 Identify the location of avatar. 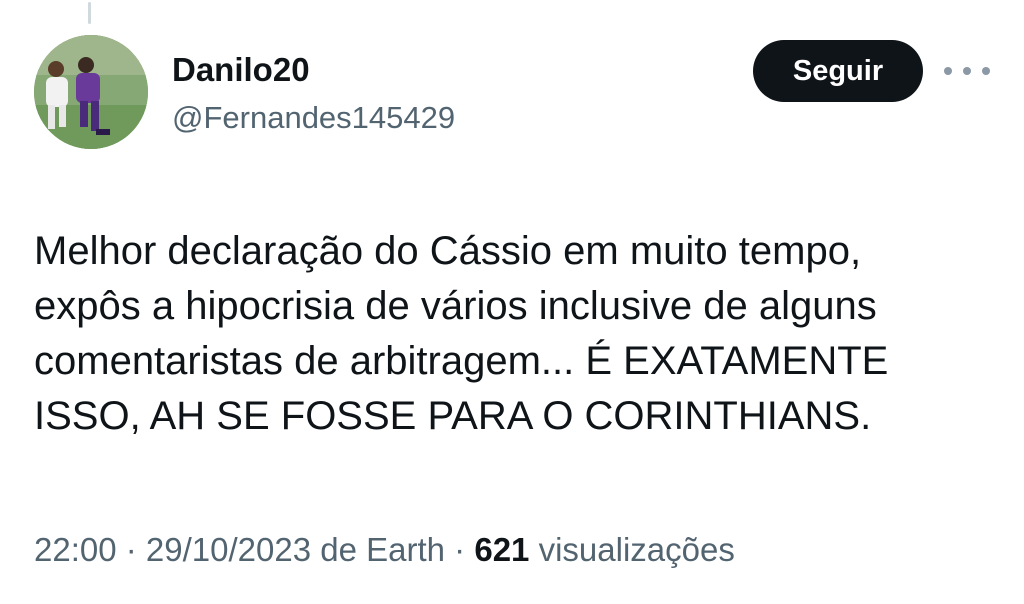
(91, 92).